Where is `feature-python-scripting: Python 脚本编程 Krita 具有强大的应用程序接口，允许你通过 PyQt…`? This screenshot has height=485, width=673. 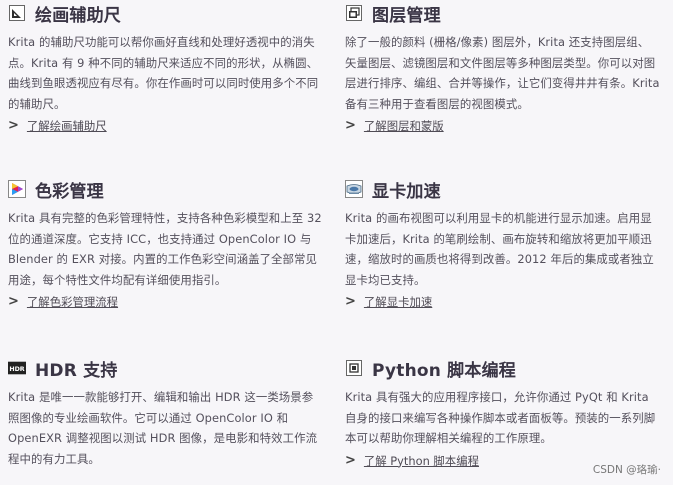
feature-python-scripting: Python 脚本编程 Krita 具有强大的应用程序接口，允许你通过 PyQt… is located at coordinates (502, 412).